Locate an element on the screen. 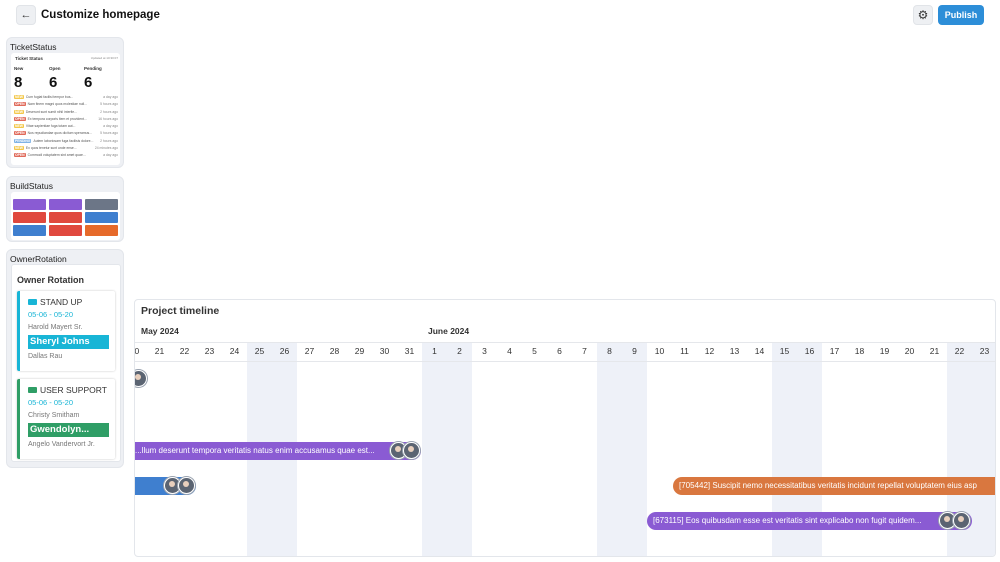  rotation-dates: 05-06 - 05-20 is located at coordinates (51, 402).